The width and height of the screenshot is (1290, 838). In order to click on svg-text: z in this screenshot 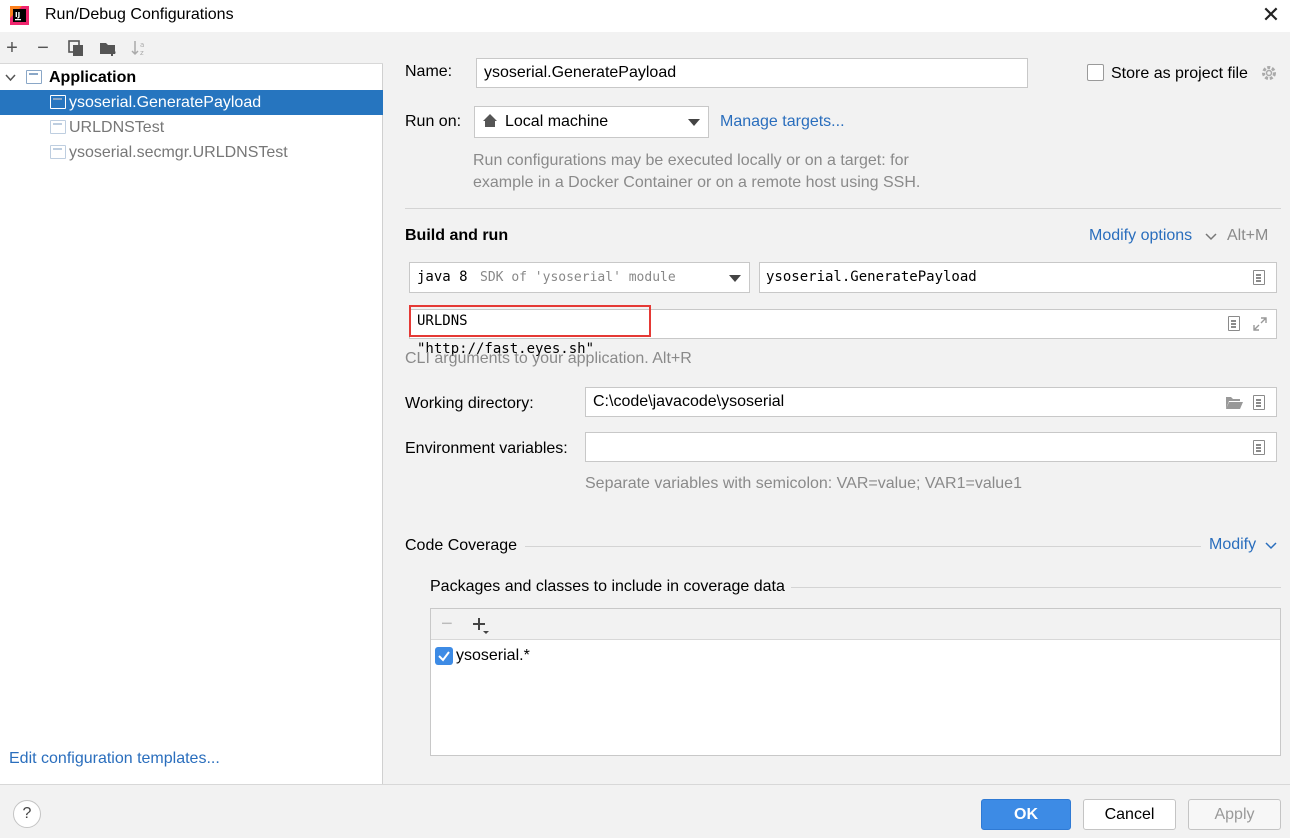, I will do `click(142, 53)`.